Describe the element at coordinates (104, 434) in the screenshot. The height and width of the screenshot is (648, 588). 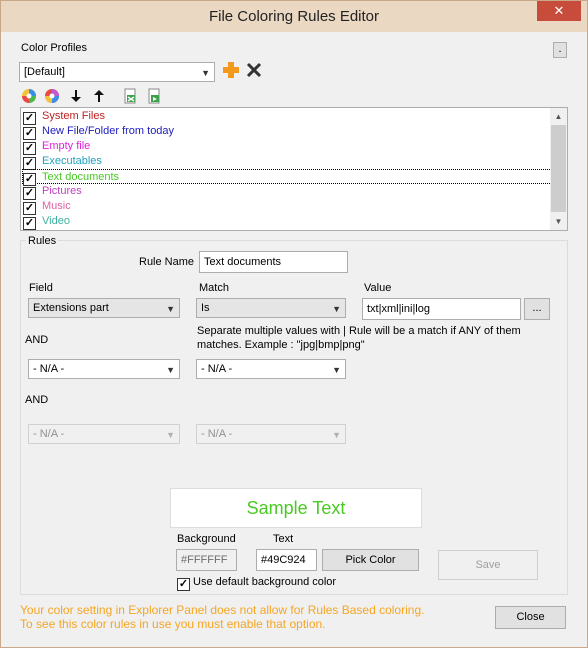
I see `field-select-3: - N/A - ▼` at that location.